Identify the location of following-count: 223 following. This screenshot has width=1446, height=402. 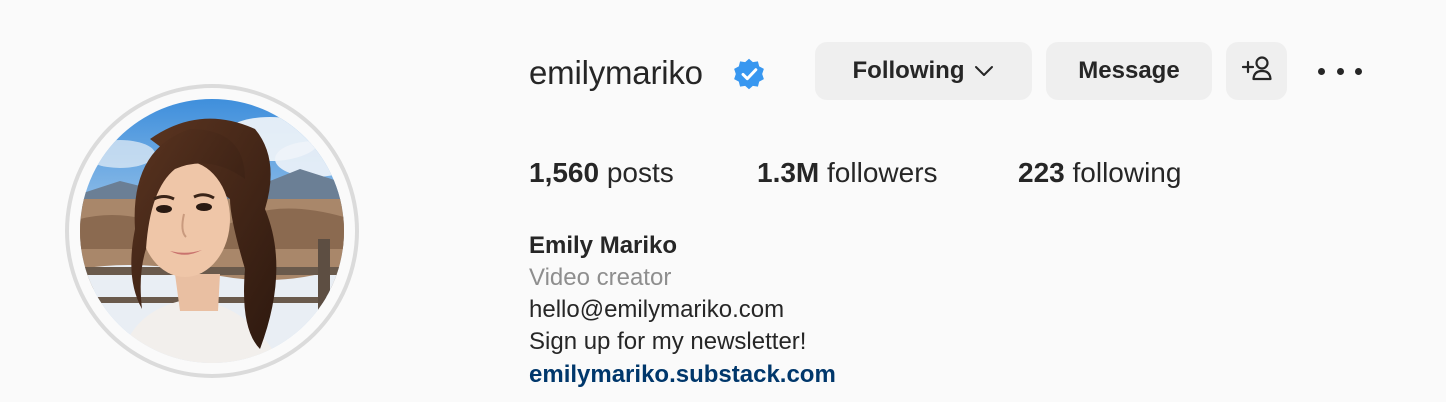
(1099, 173).